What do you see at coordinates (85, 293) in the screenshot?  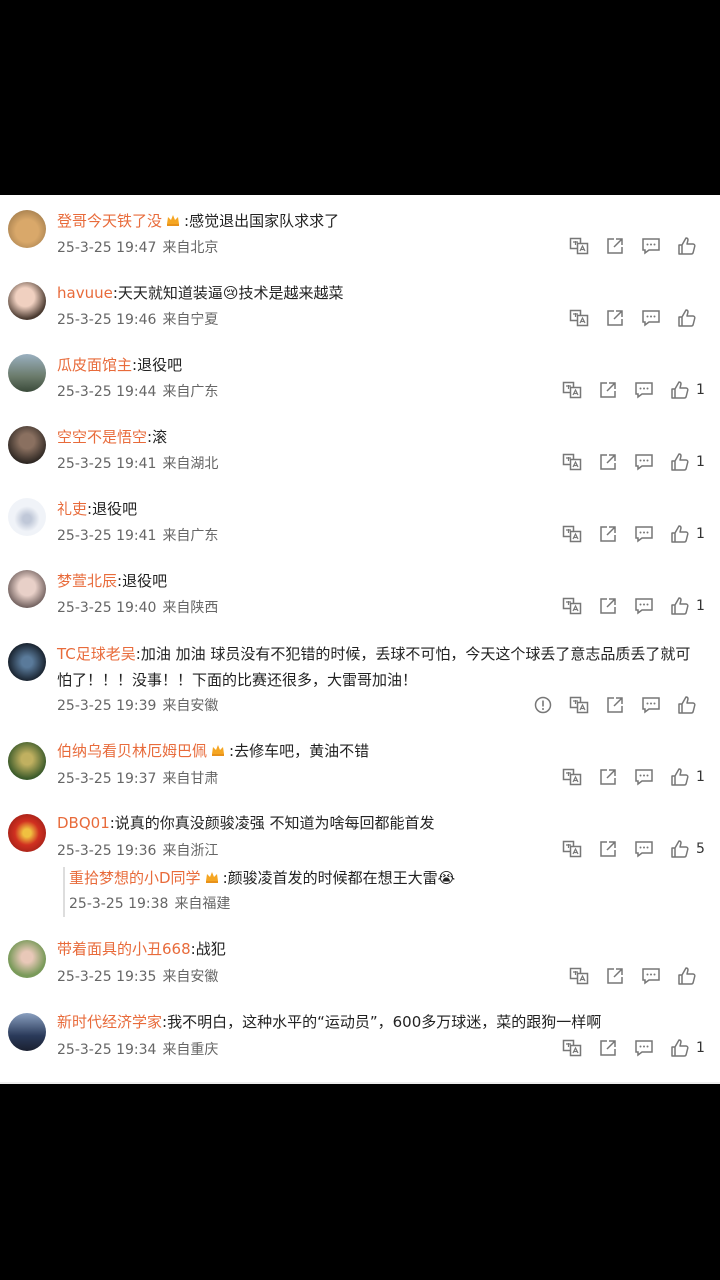 I see `username: havuue` at bounding box center [85, 293].